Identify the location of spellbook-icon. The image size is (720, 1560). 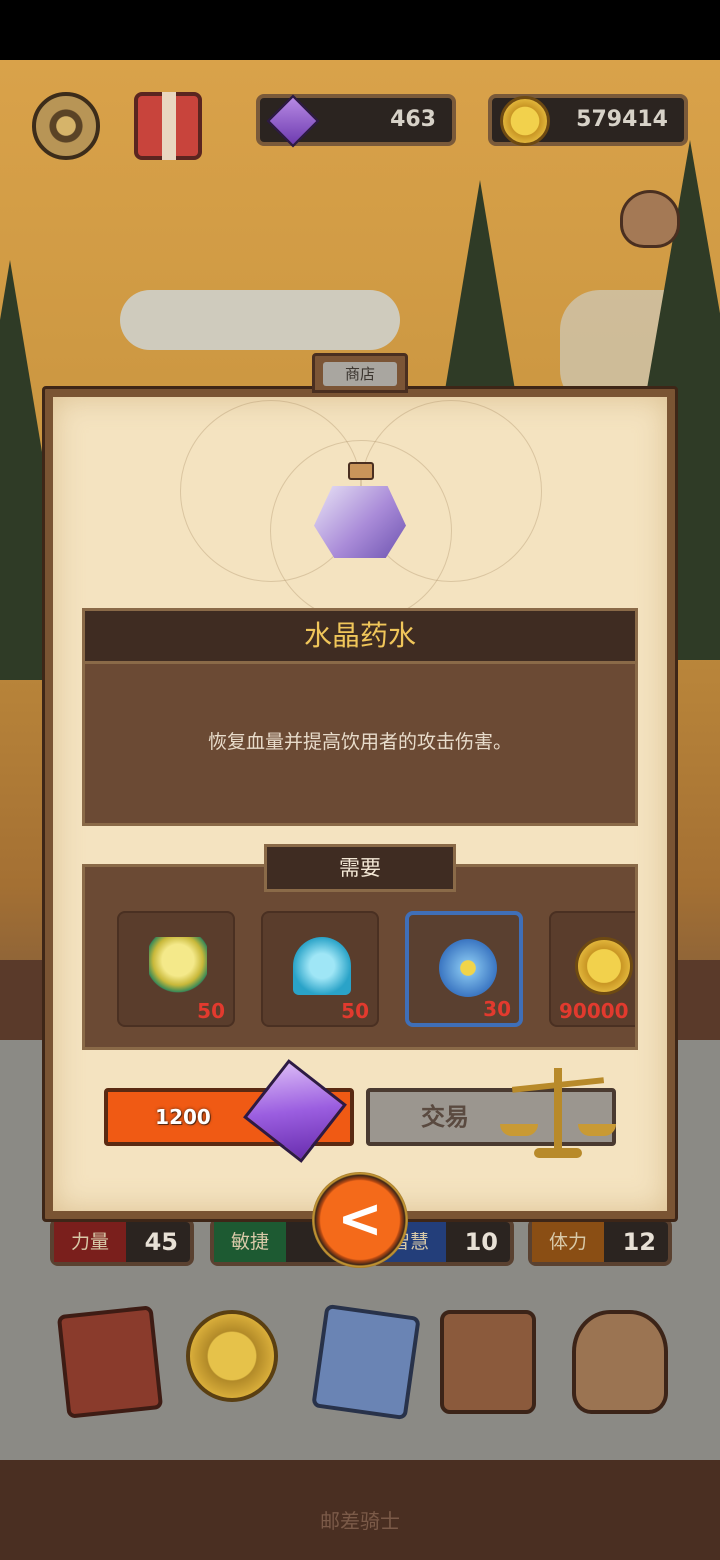
(110, 1362).